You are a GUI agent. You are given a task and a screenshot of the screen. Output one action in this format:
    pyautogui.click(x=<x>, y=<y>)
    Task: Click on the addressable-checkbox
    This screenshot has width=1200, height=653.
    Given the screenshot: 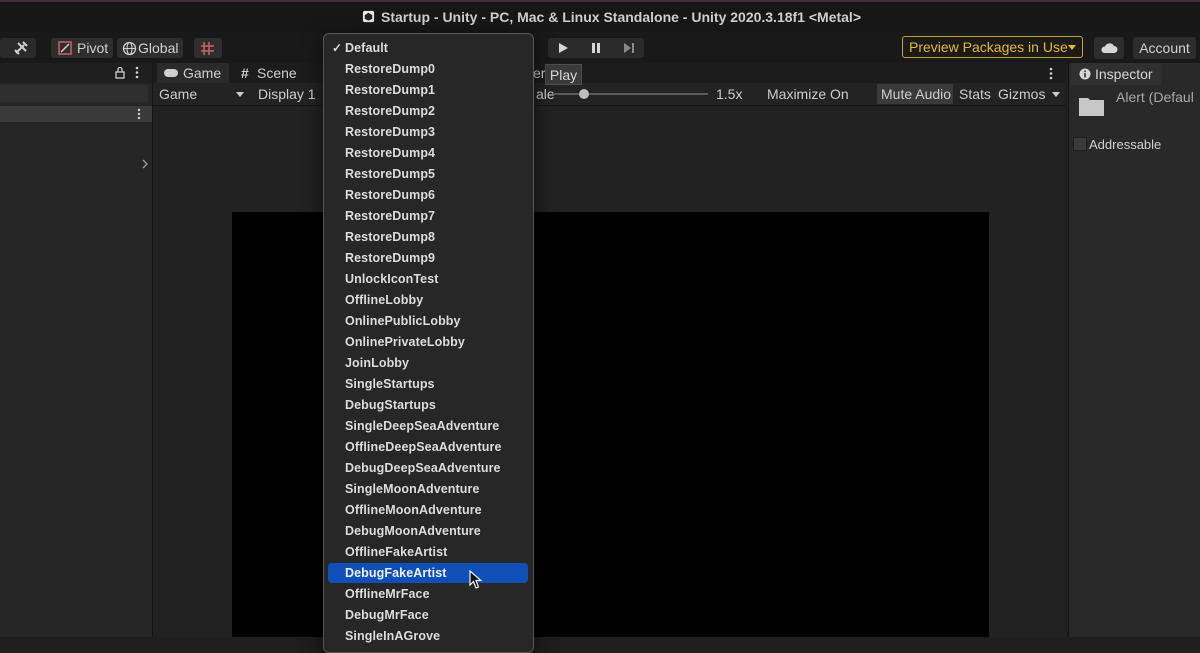 What is the action you would take?
    pyautogui.click(x=1080, y=144)
    